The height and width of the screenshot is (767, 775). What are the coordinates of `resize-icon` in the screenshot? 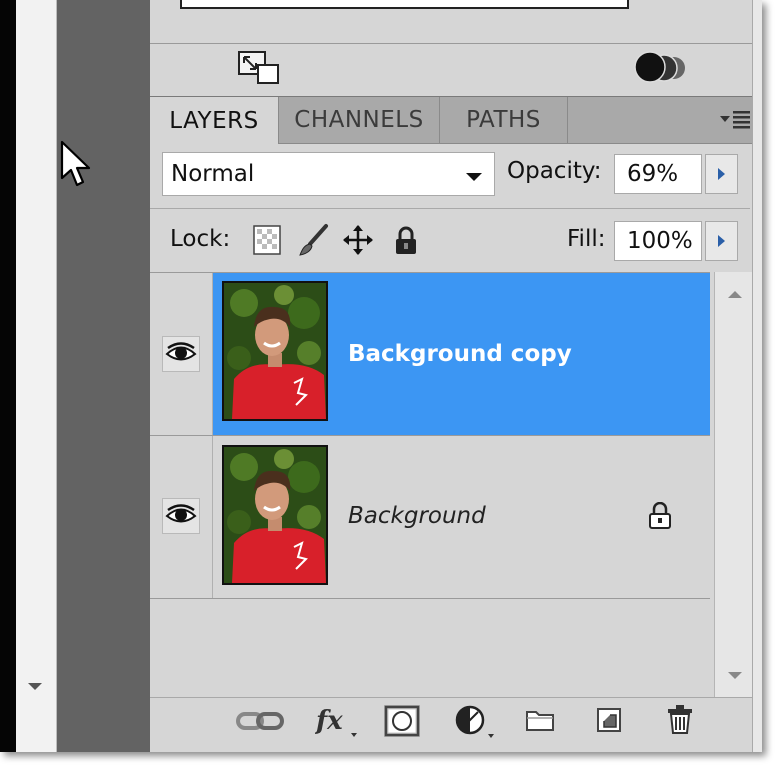 It's located at (259, 70).